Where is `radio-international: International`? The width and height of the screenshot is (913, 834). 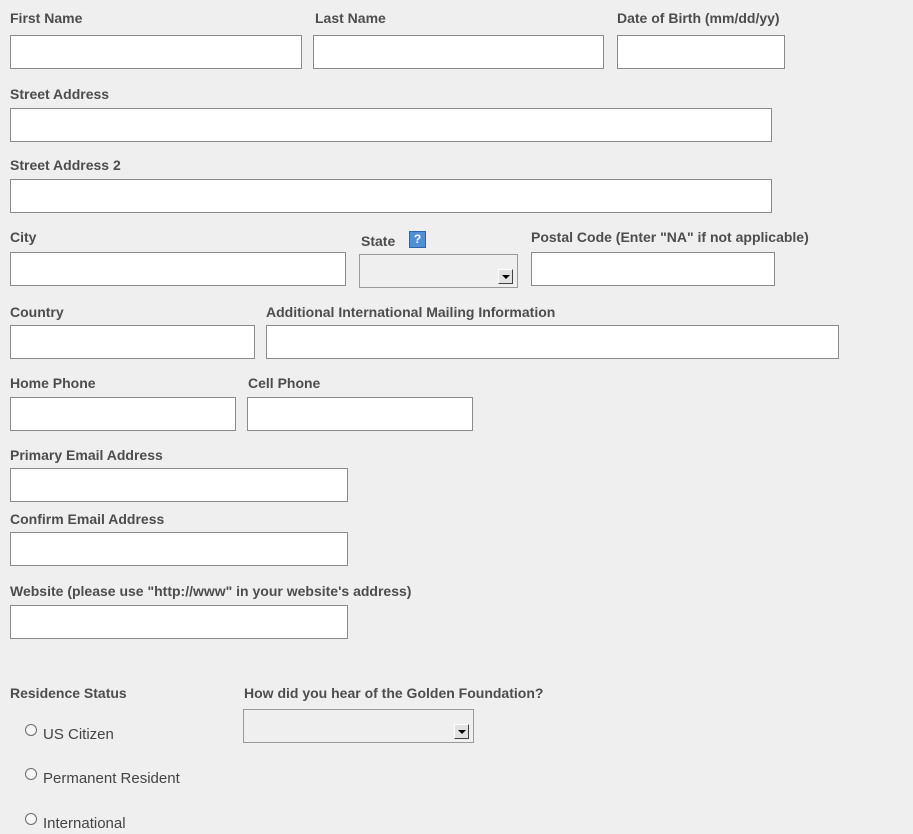
radio-international: International is located at coordinates (75, 822).